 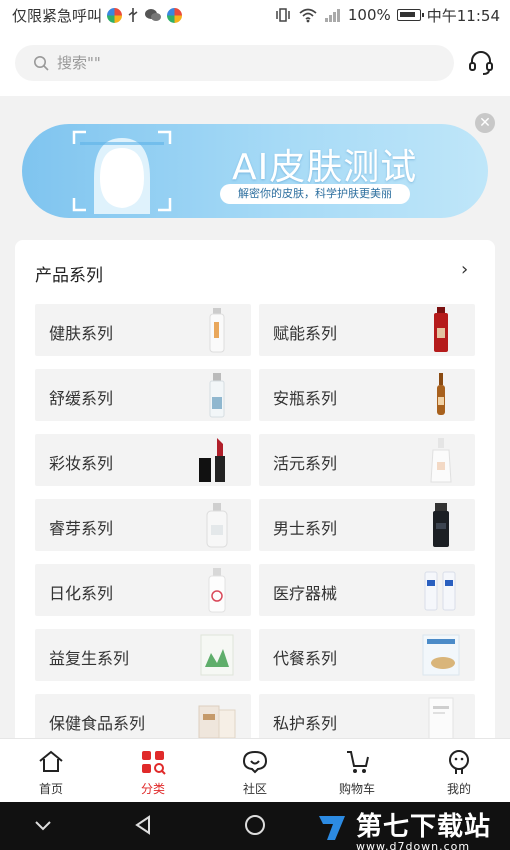 What do you see at coordinates (255, 762) in the screenshot?
I see `community-icon` at bounding box center [255, 762].